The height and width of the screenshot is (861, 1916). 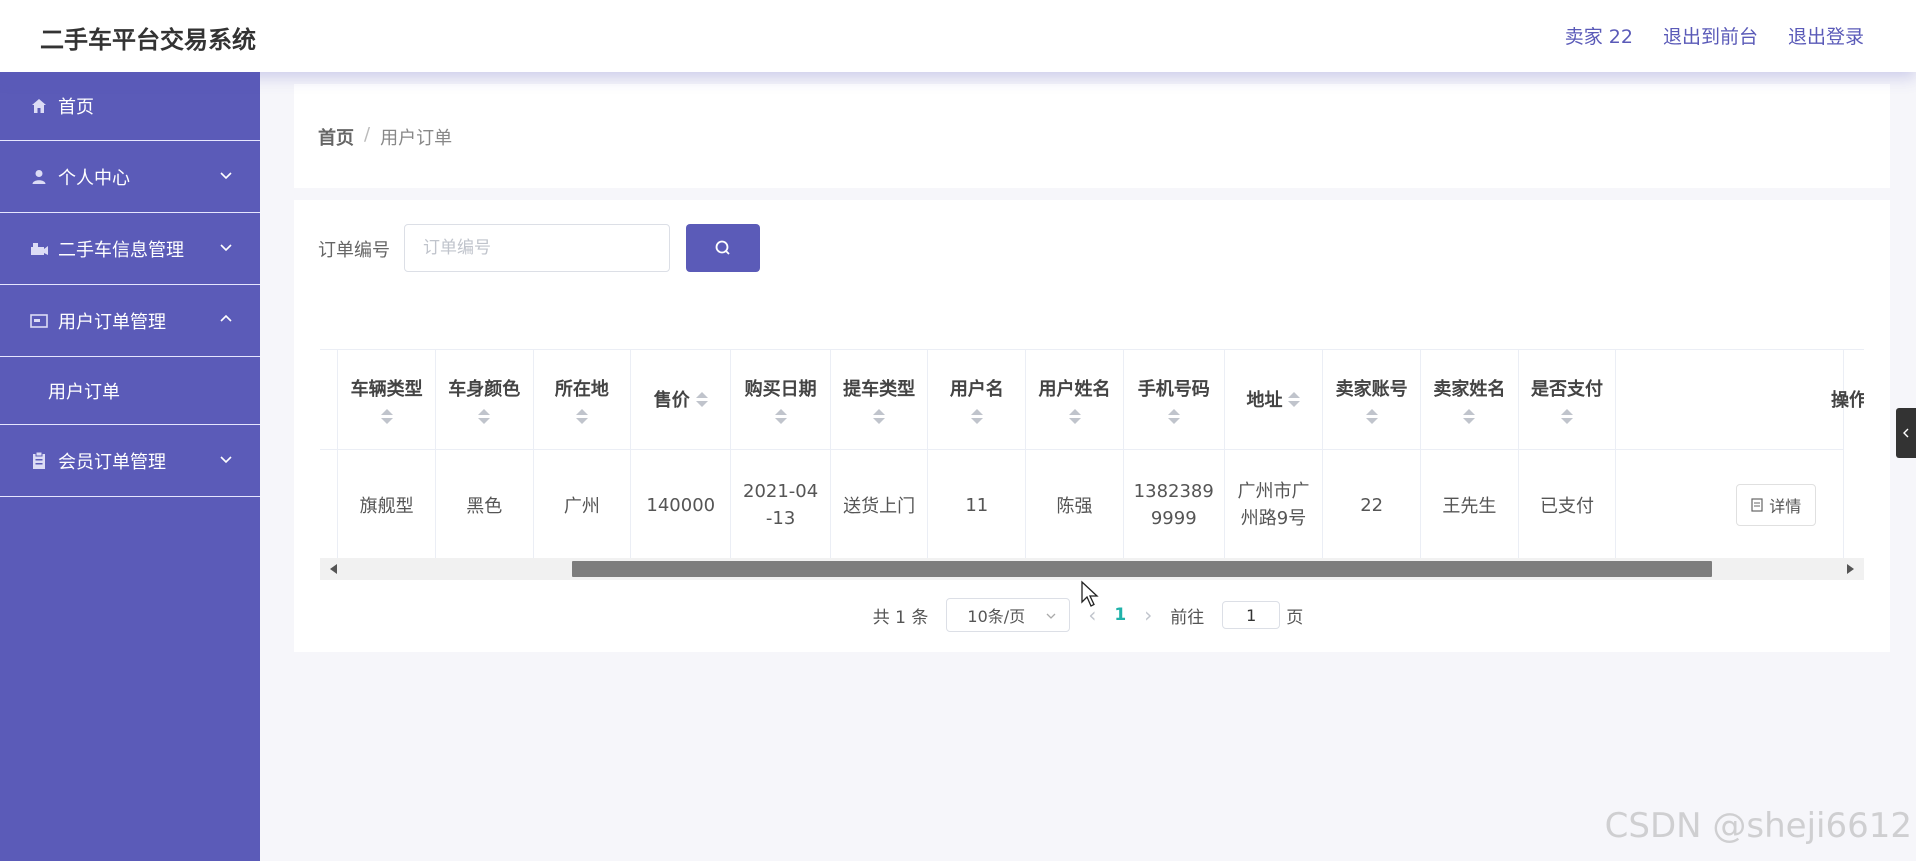 I want to click on breadcrumb-current: 用户订单, so click(x=416, y=138).